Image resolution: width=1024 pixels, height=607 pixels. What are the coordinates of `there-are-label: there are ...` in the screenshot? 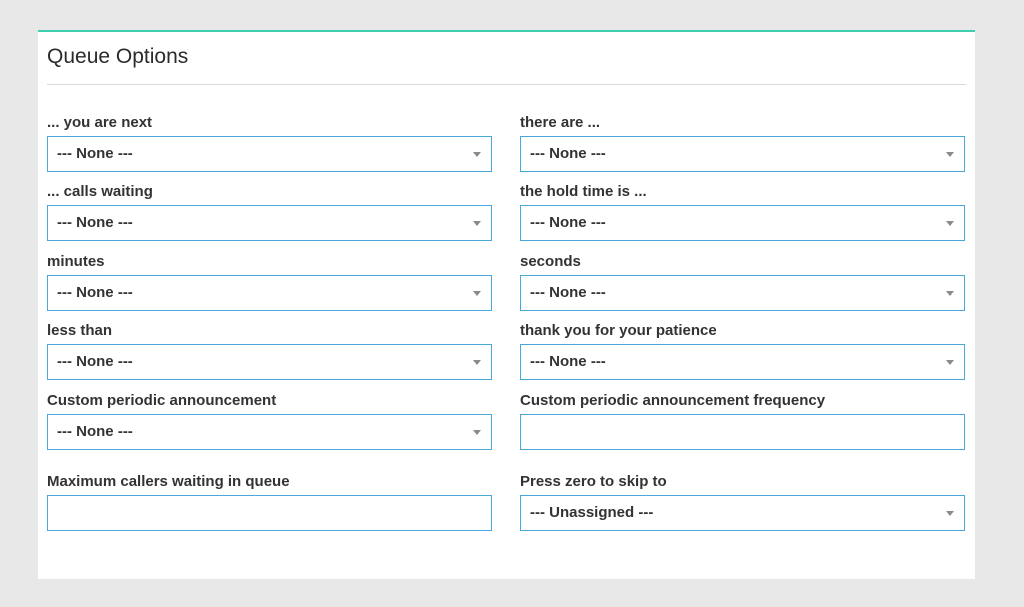 It's located at (560, 122).